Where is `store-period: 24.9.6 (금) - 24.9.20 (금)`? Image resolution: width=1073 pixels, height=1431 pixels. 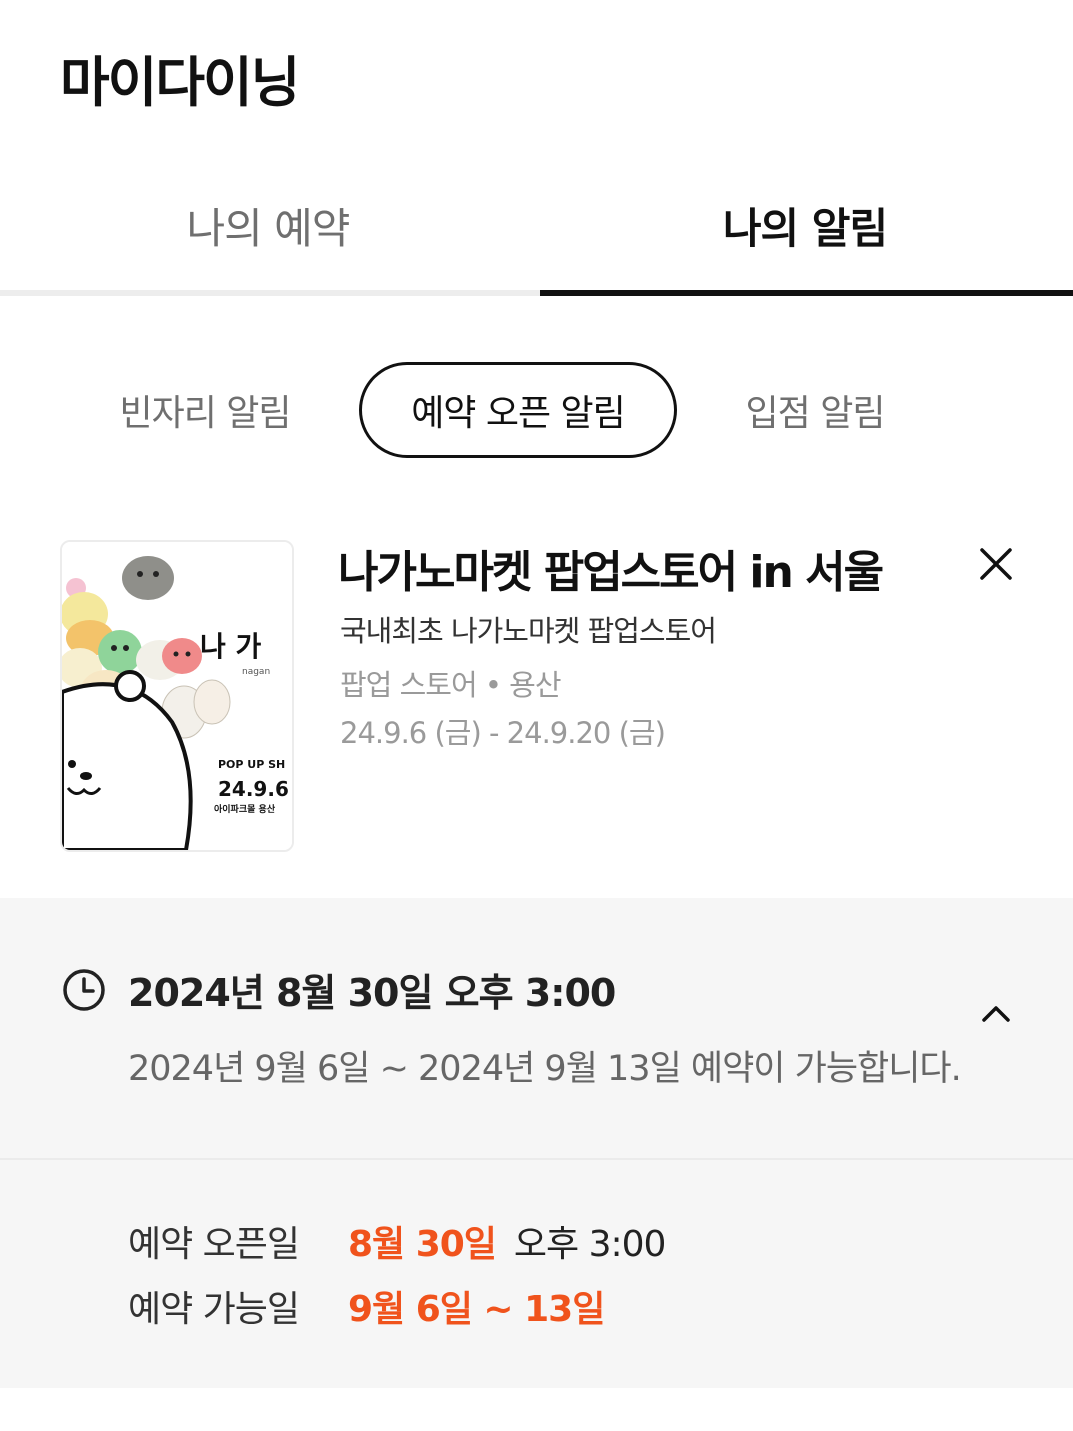
store-period: 24.9.6 (금) - 24.9.20 (금) is located at coordinates (503, 733).